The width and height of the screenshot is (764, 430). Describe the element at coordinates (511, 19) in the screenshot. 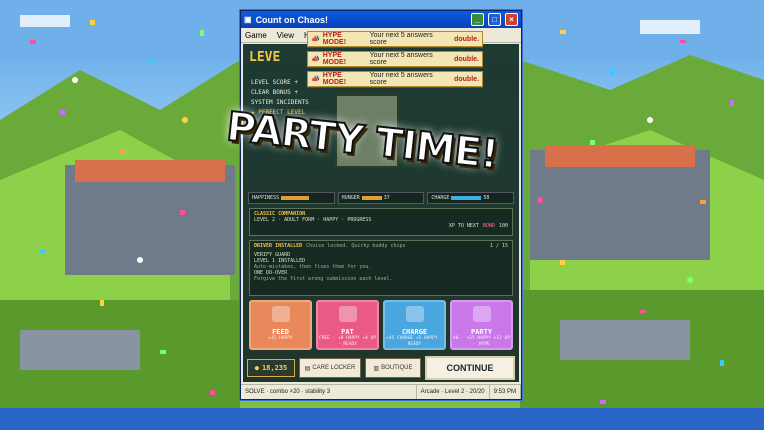

I see `close-button: ×` at that location.